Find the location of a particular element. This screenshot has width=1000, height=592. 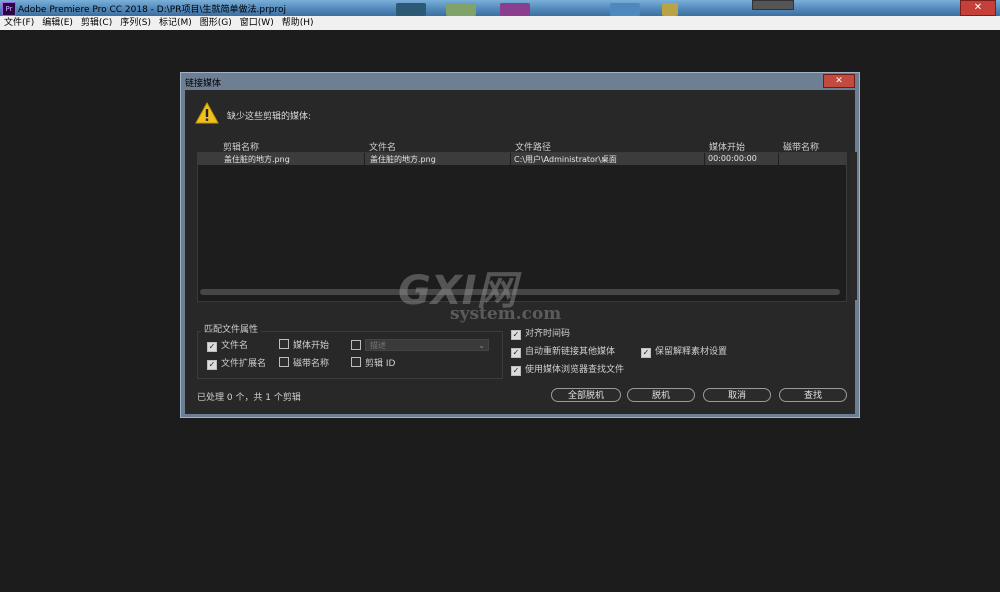

checkbox-label: 保留解释素材设置 is located at coordinates (691, 352).